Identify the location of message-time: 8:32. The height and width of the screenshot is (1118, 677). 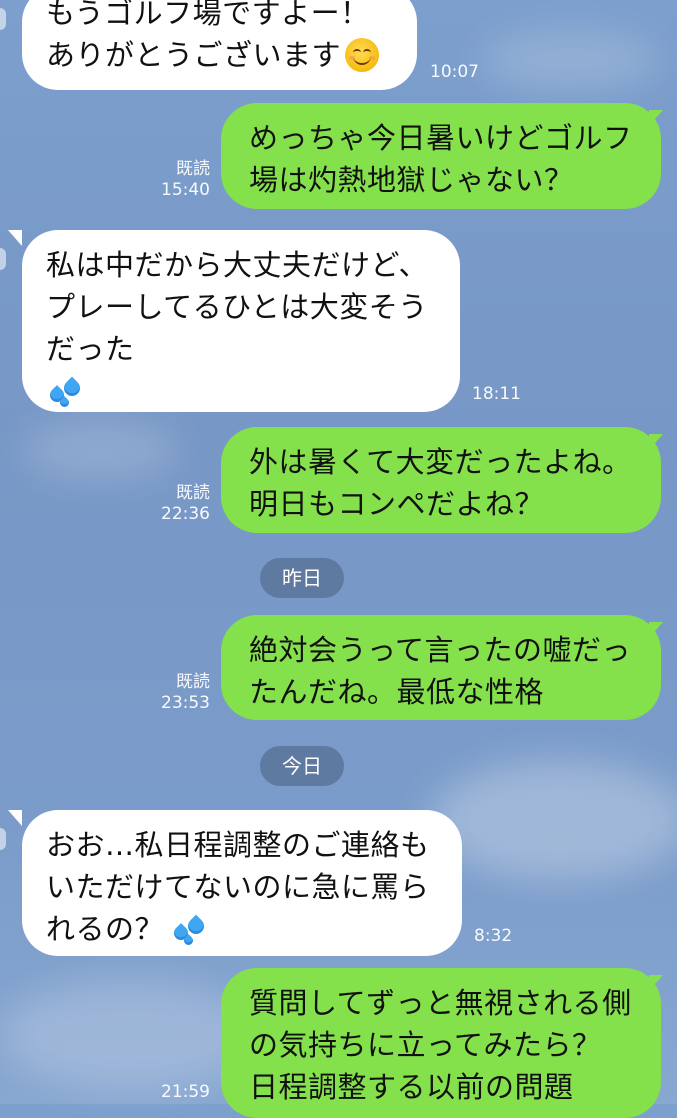
(493, 936).